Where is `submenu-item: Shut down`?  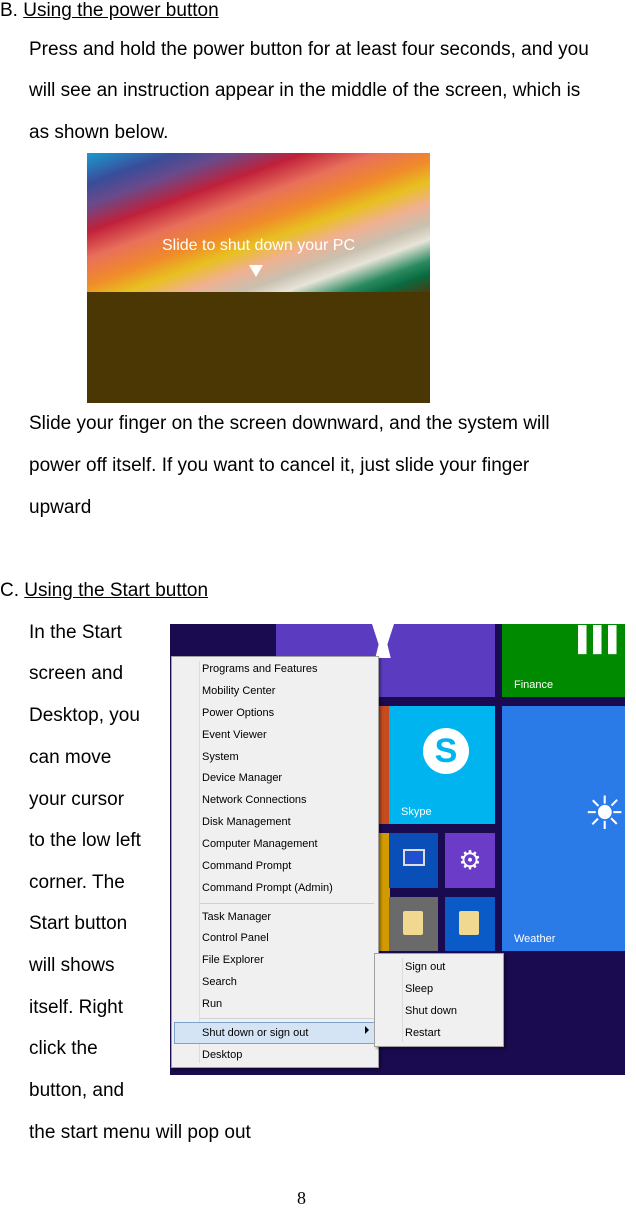
submenu-item: Shut down is located at coordinates (431, 1011).